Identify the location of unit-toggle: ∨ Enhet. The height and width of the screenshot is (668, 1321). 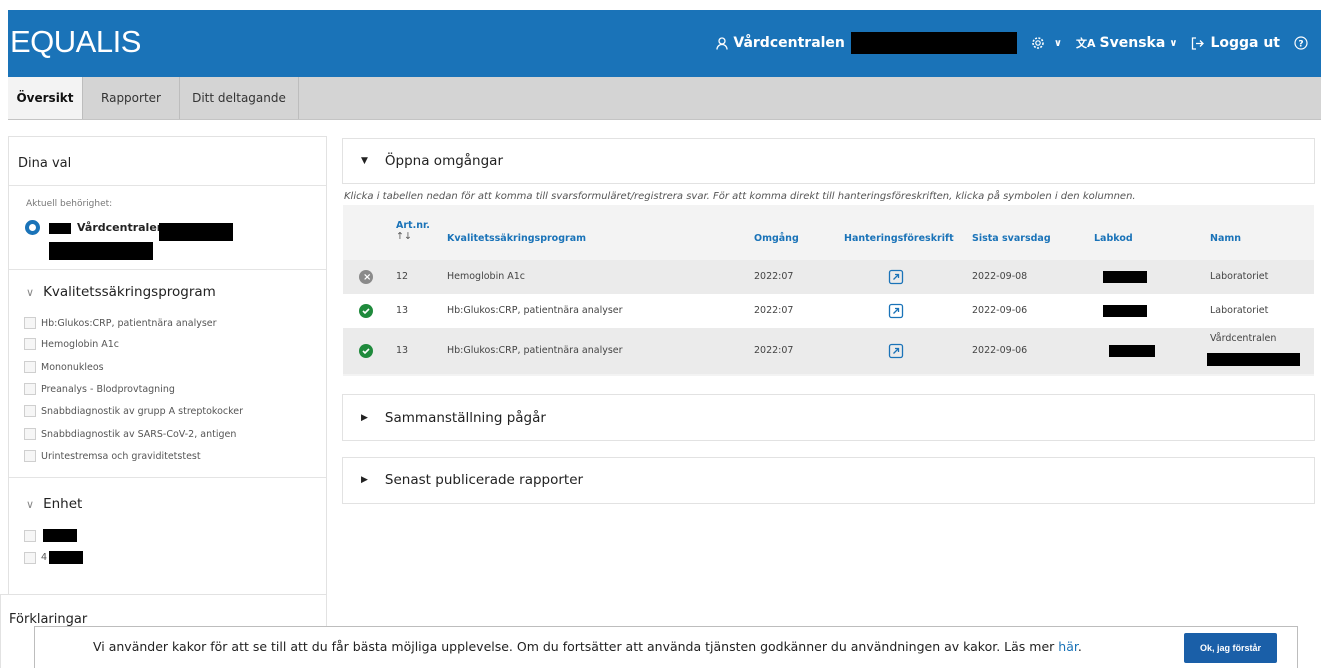
(54, 504).